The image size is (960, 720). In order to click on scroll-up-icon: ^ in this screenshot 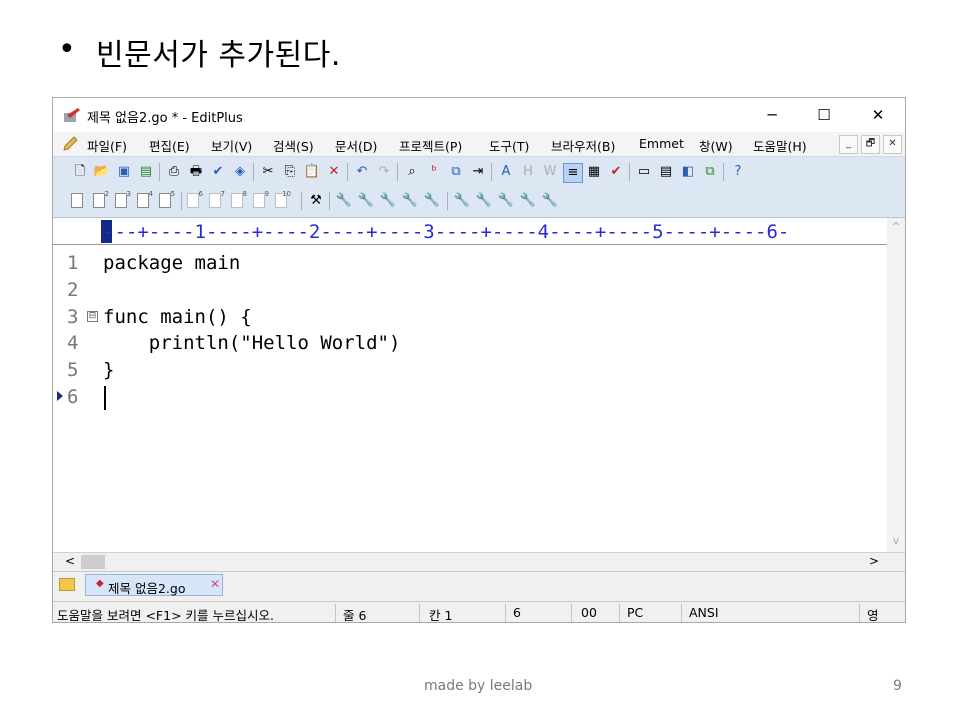, I will do `click(896, 226)`.